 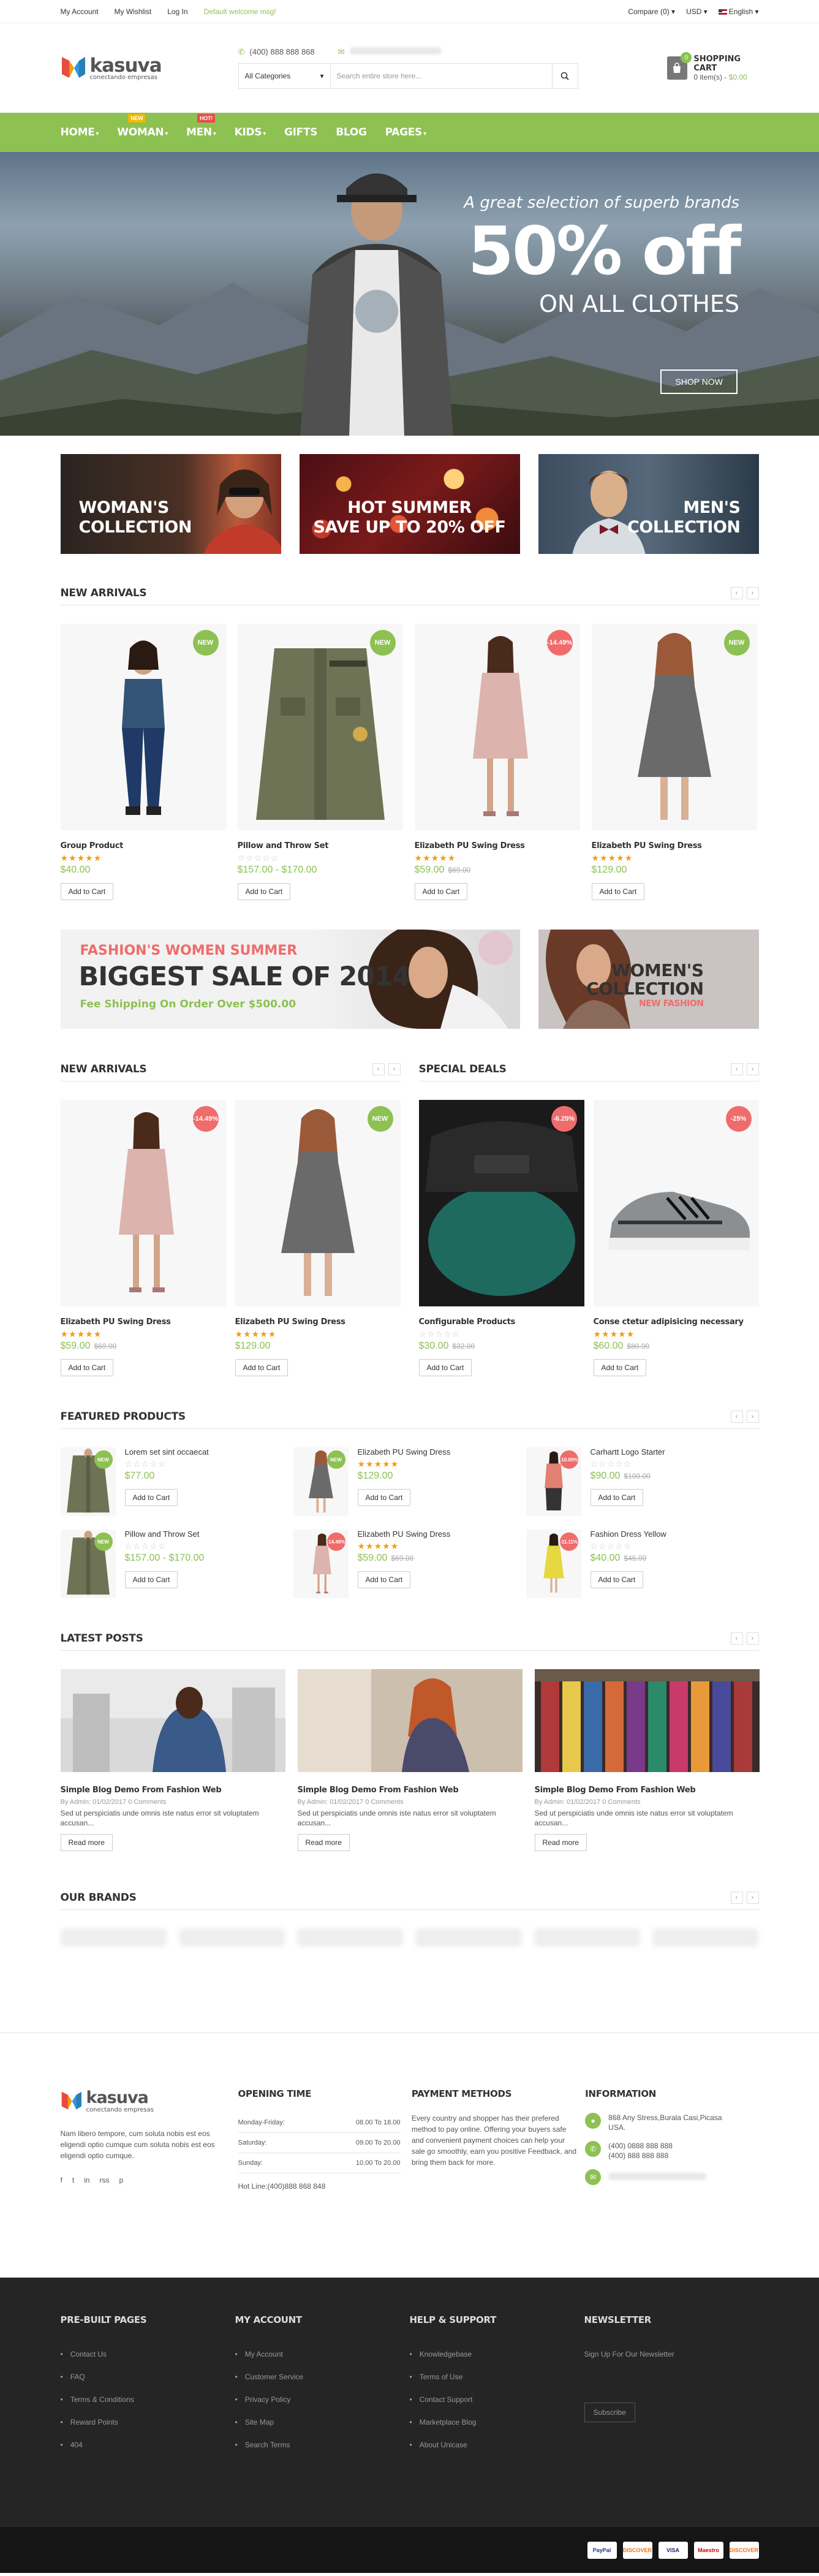 What do you see at coordinates (553, 1481) in the screenshot?
I see `product-image: -10.00%` at bounding box center [553, 1481].